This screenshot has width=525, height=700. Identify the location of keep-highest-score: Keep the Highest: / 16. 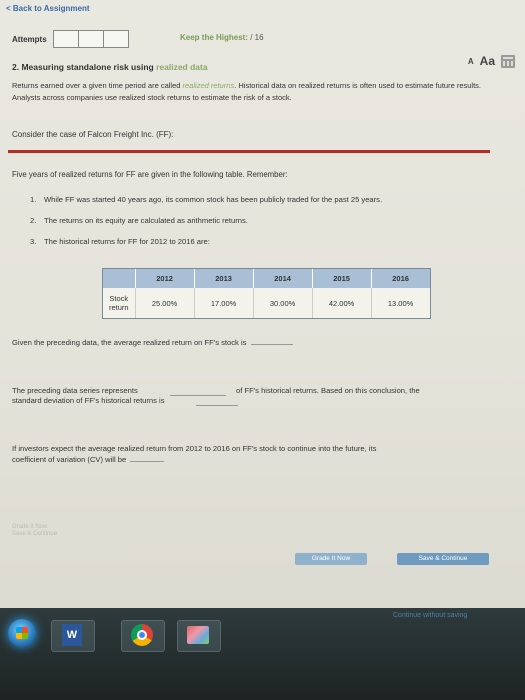
(222, 37).